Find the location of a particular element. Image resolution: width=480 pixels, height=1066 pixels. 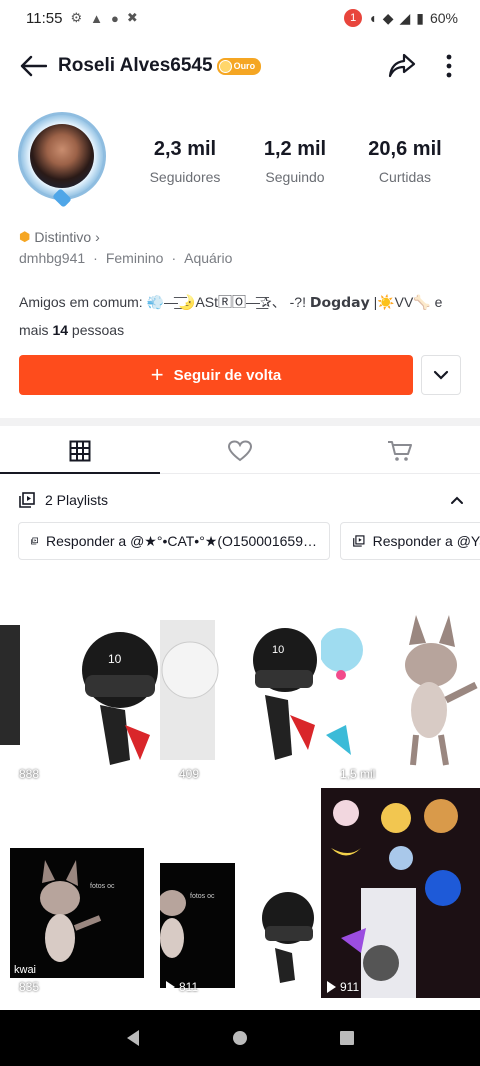

signal-icon: ◢ is located at coordinates (405, 17).